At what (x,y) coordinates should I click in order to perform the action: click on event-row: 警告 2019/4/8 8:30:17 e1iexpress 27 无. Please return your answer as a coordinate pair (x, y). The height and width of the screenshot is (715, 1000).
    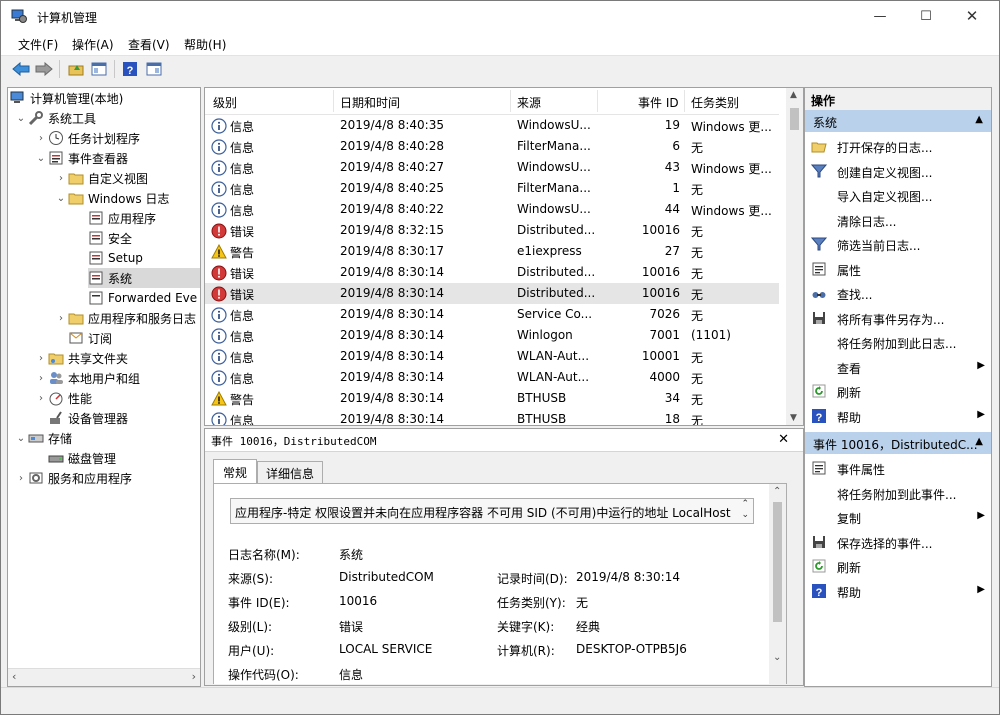
    Looking at the image, I should click on (492, 251).